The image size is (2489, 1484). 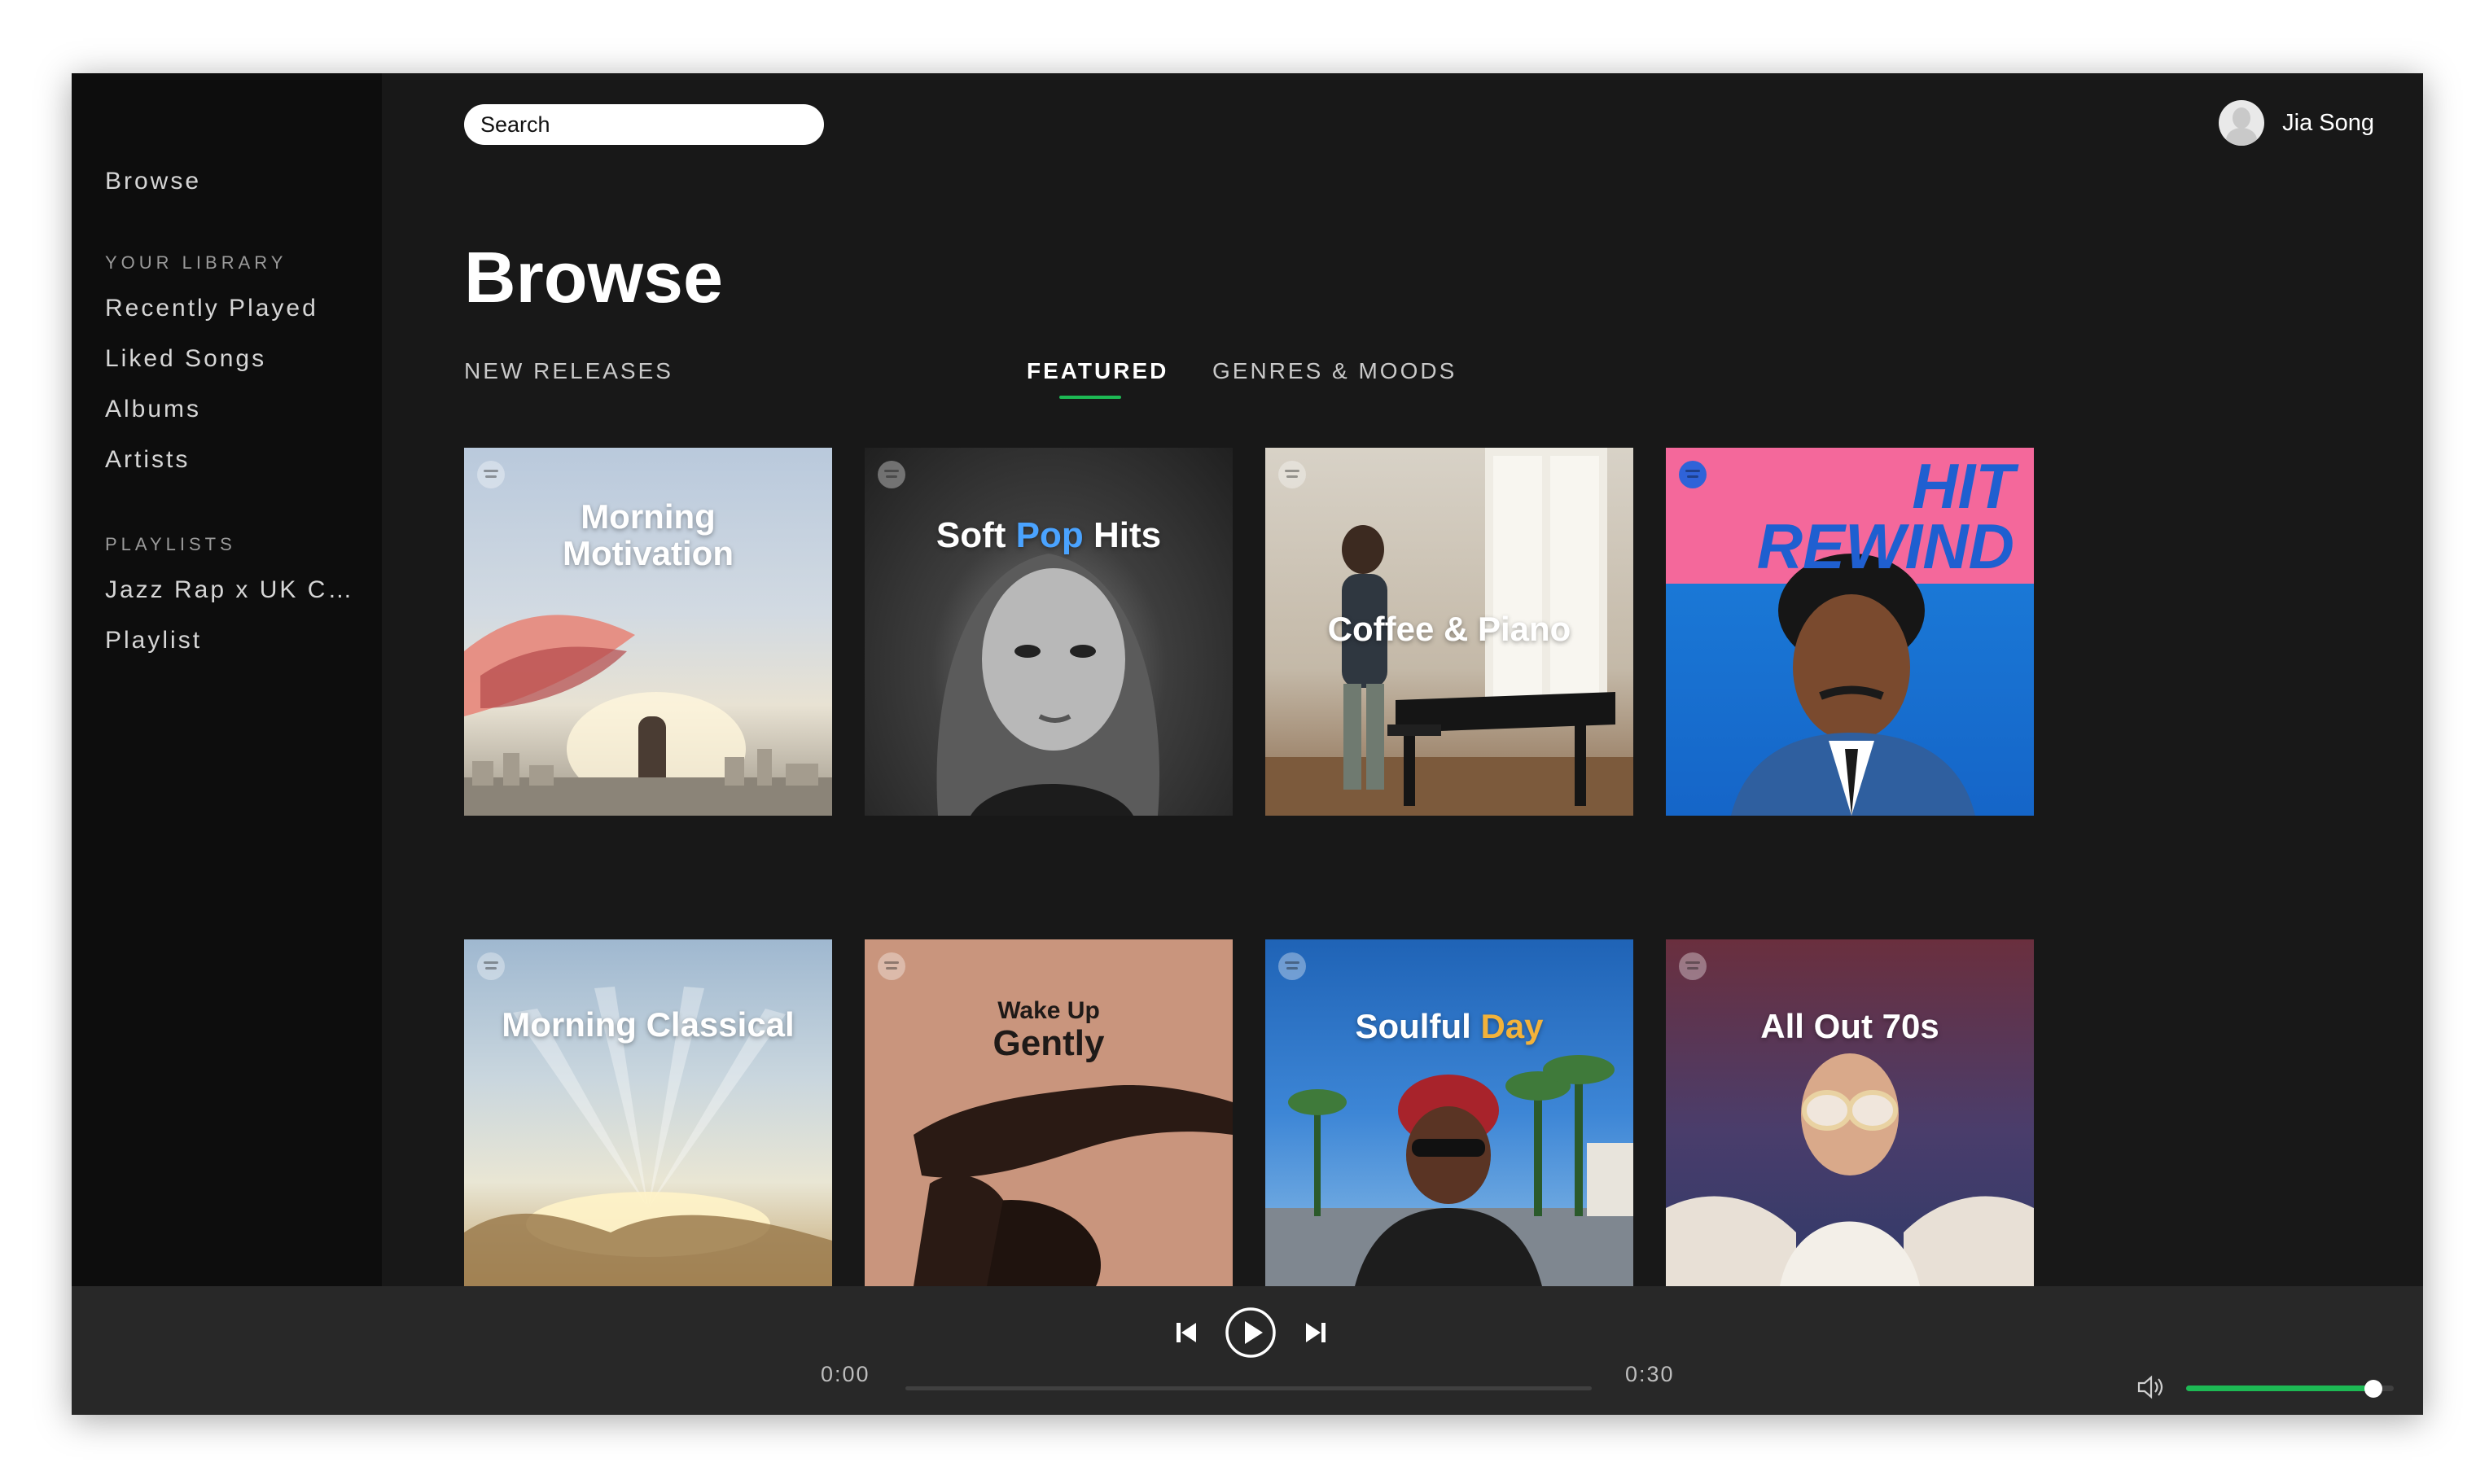 I want to click on sidebar-item-liked-songs: Liked Songs, so click(x=185, y=359).